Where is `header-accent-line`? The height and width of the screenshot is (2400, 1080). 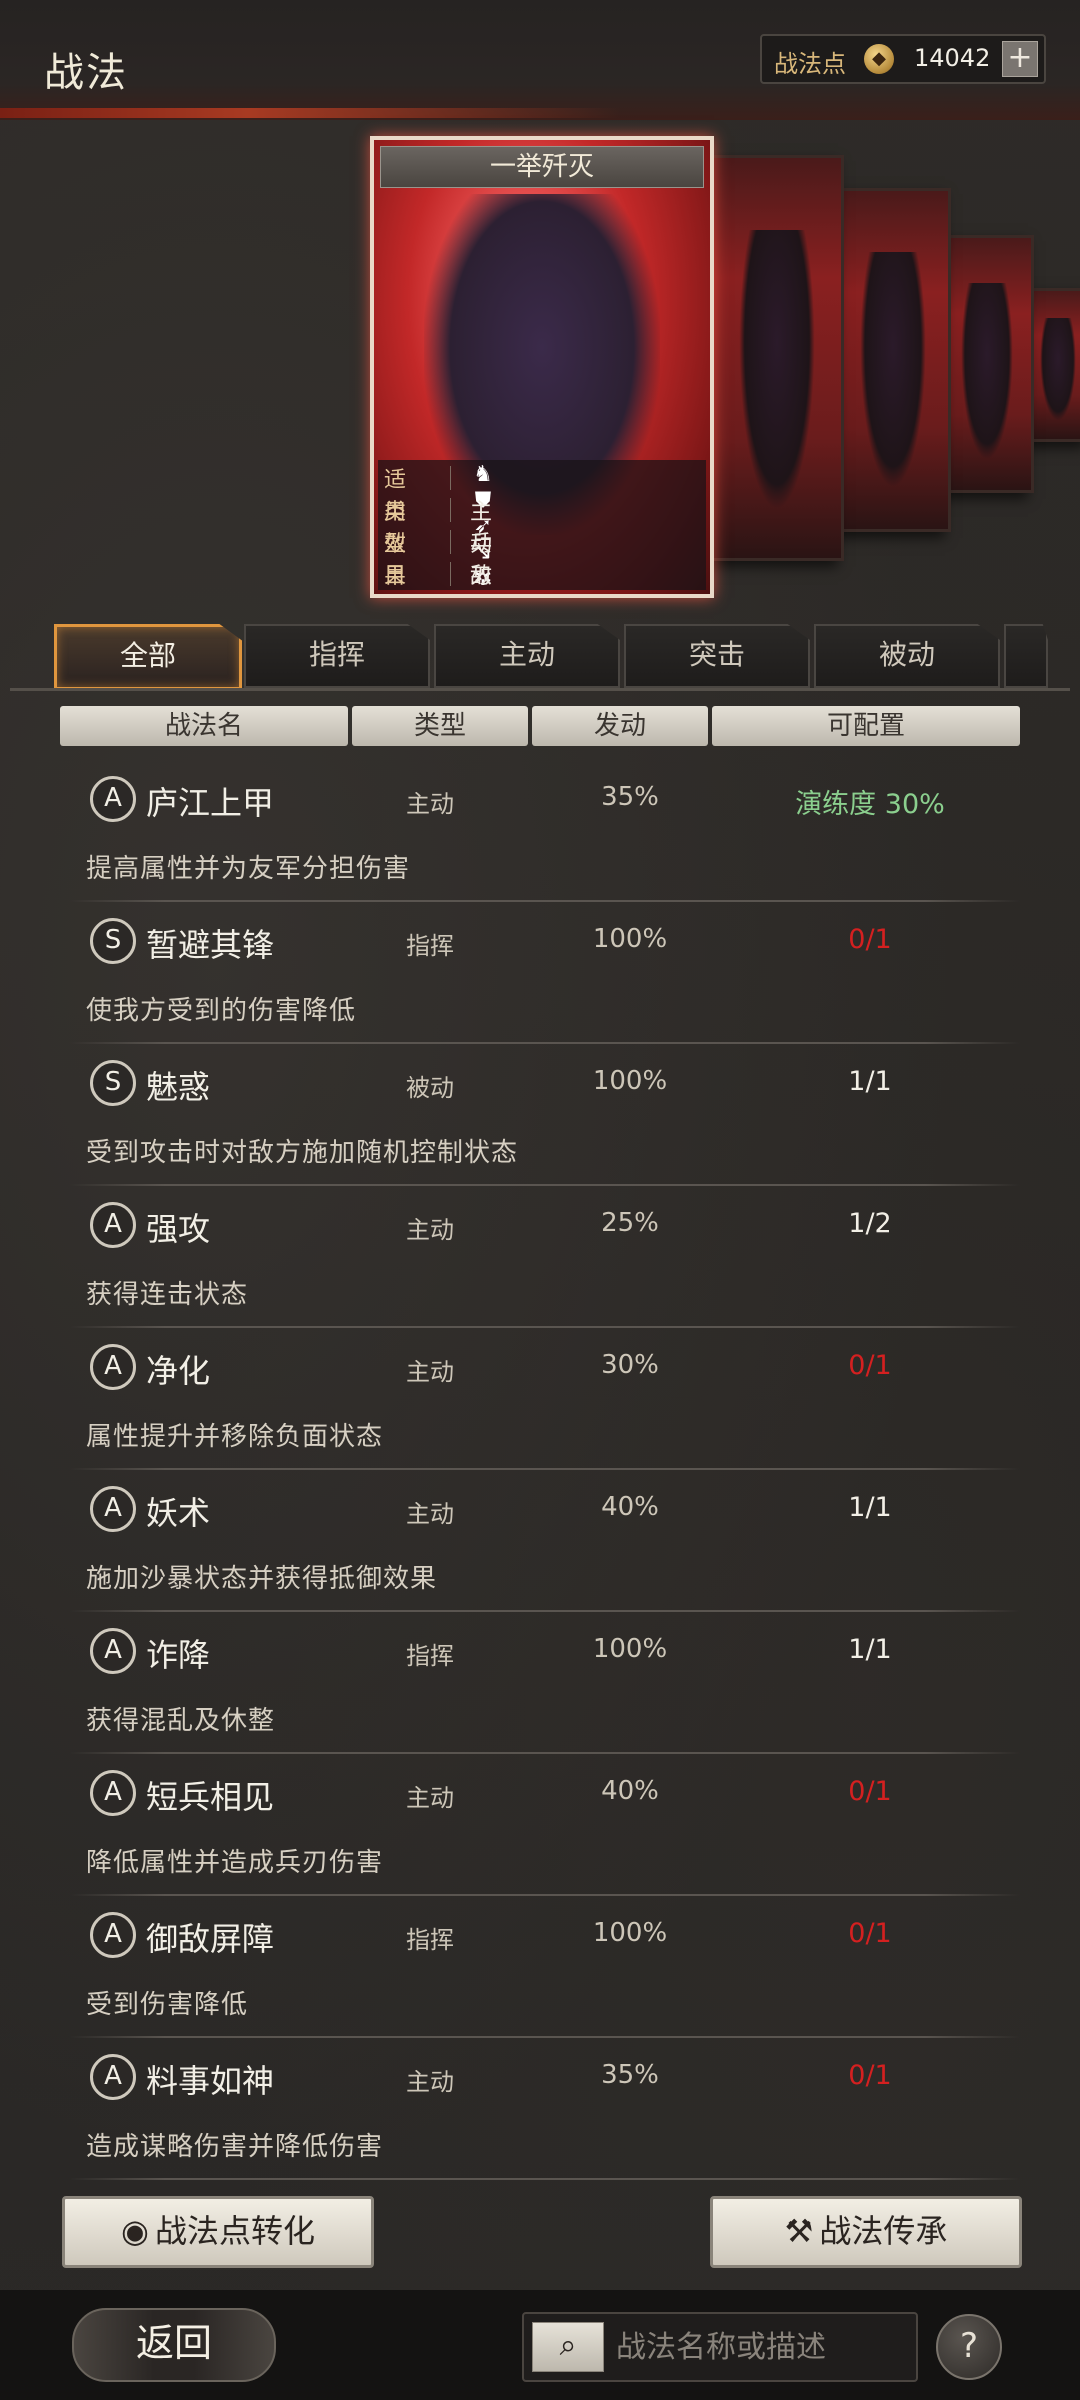 header-accent-line is located at coordinates (310, 113).